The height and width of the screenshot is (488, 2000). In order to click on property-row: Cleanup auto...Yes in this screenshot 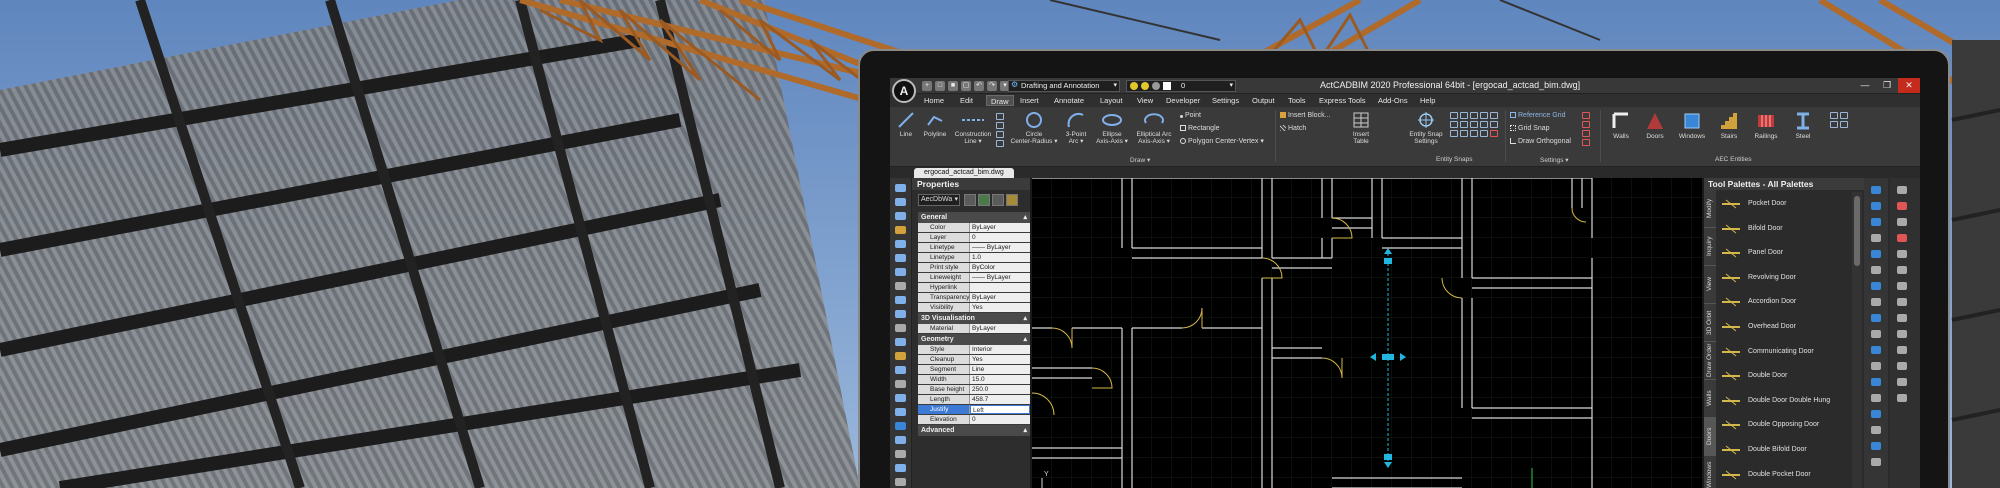, I will do `click(974, 363)`.